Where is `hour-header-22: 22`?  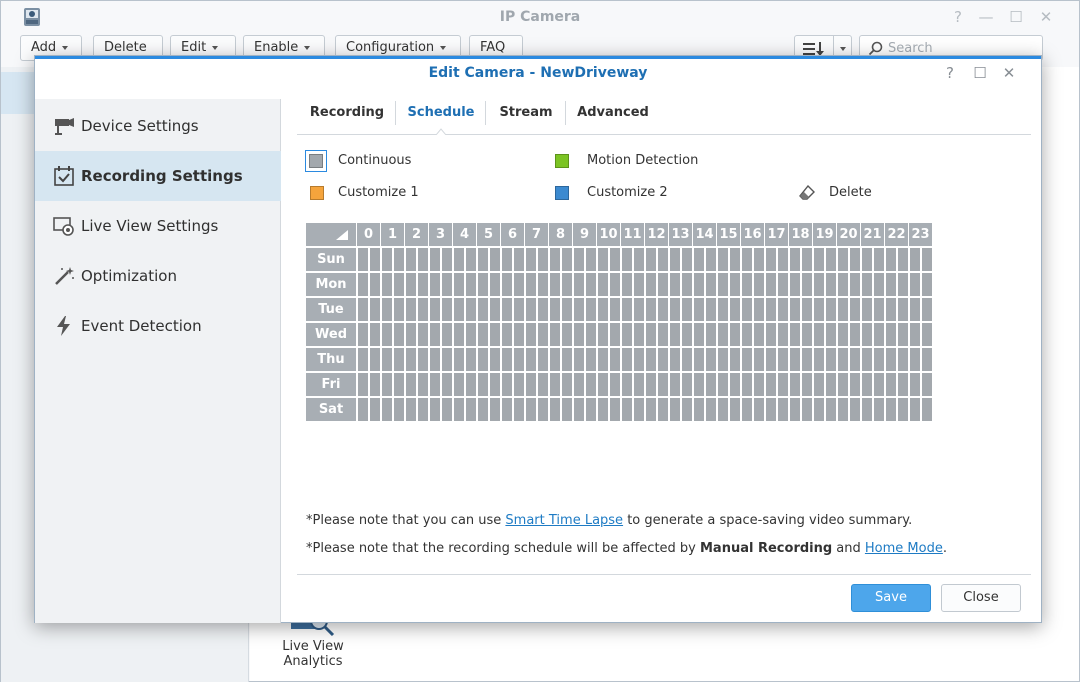 hour-header-22: 22 is located at coordinates (896, 234).